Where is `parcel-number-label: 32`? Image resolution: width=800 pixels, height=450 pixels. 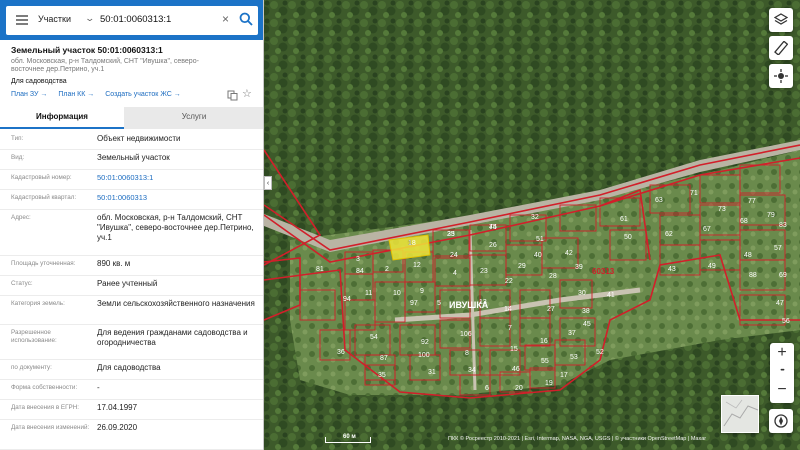 parcel-number-label: 32 is located at coordinates (535, 217).